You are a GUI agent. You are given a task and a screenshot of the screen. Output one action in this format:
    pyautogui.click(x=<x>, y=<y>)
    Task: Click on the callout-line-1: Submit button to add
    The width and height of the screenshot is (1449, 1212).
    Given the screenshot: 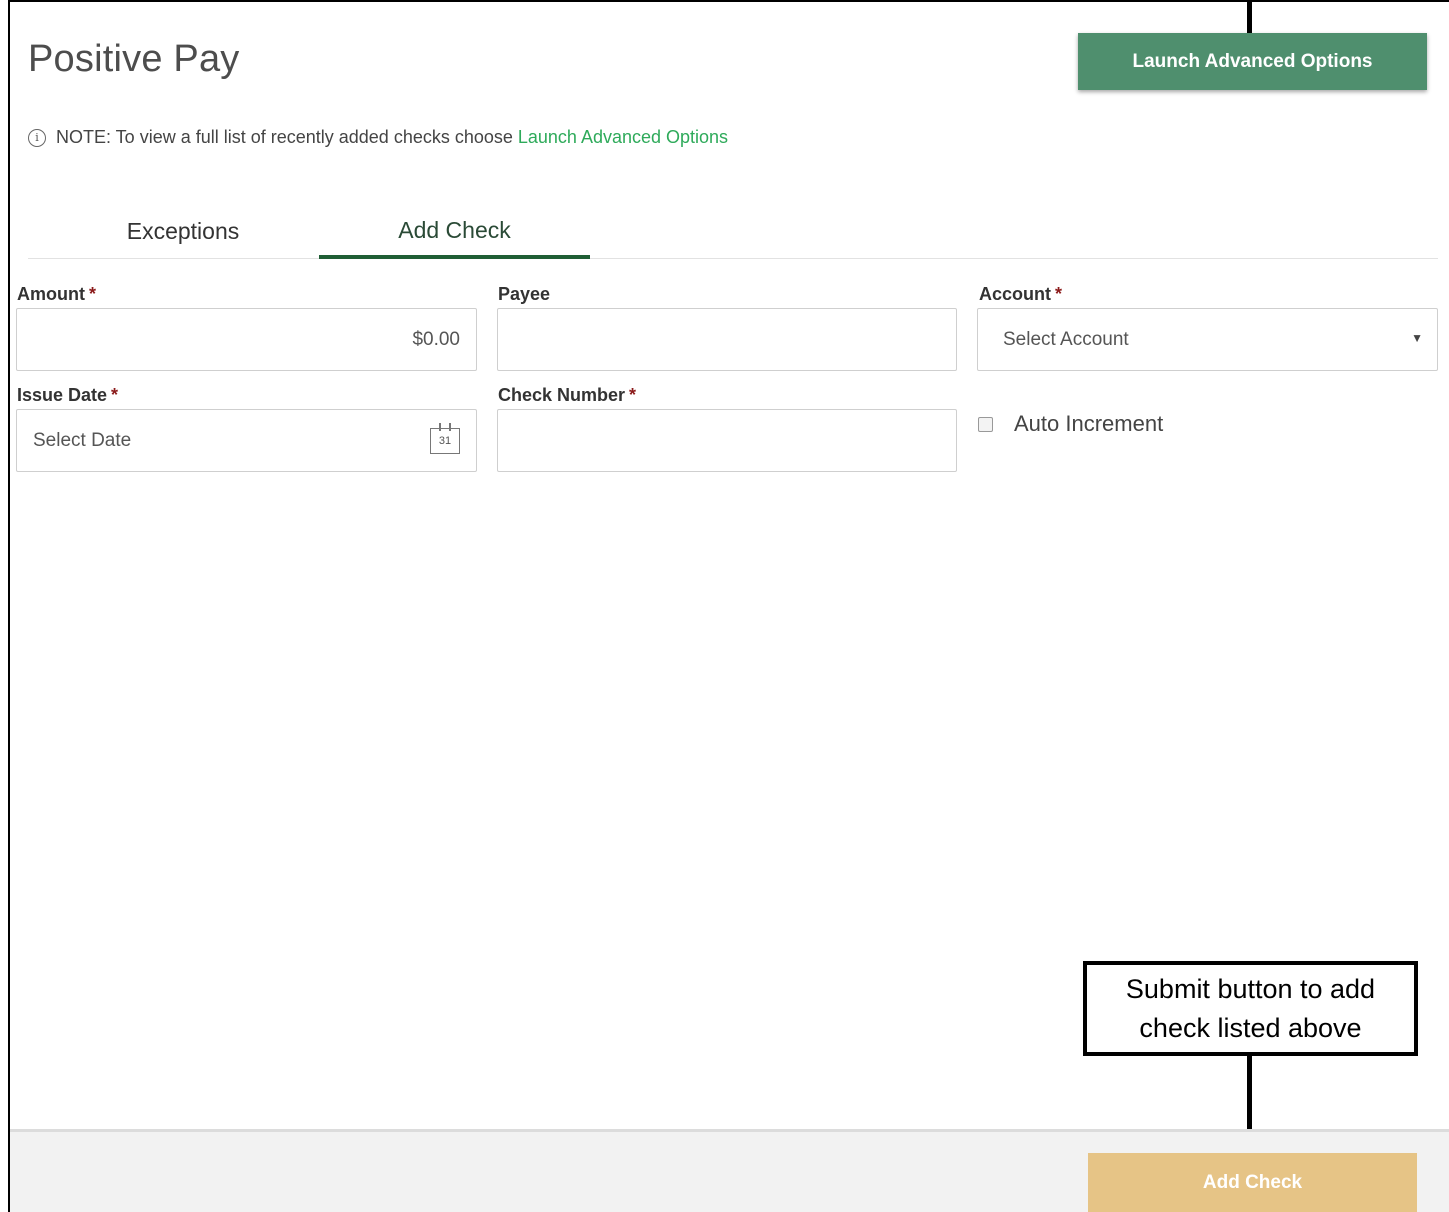 What is the action you would take?
    pyautogui.click(x=1250, y=988)
    